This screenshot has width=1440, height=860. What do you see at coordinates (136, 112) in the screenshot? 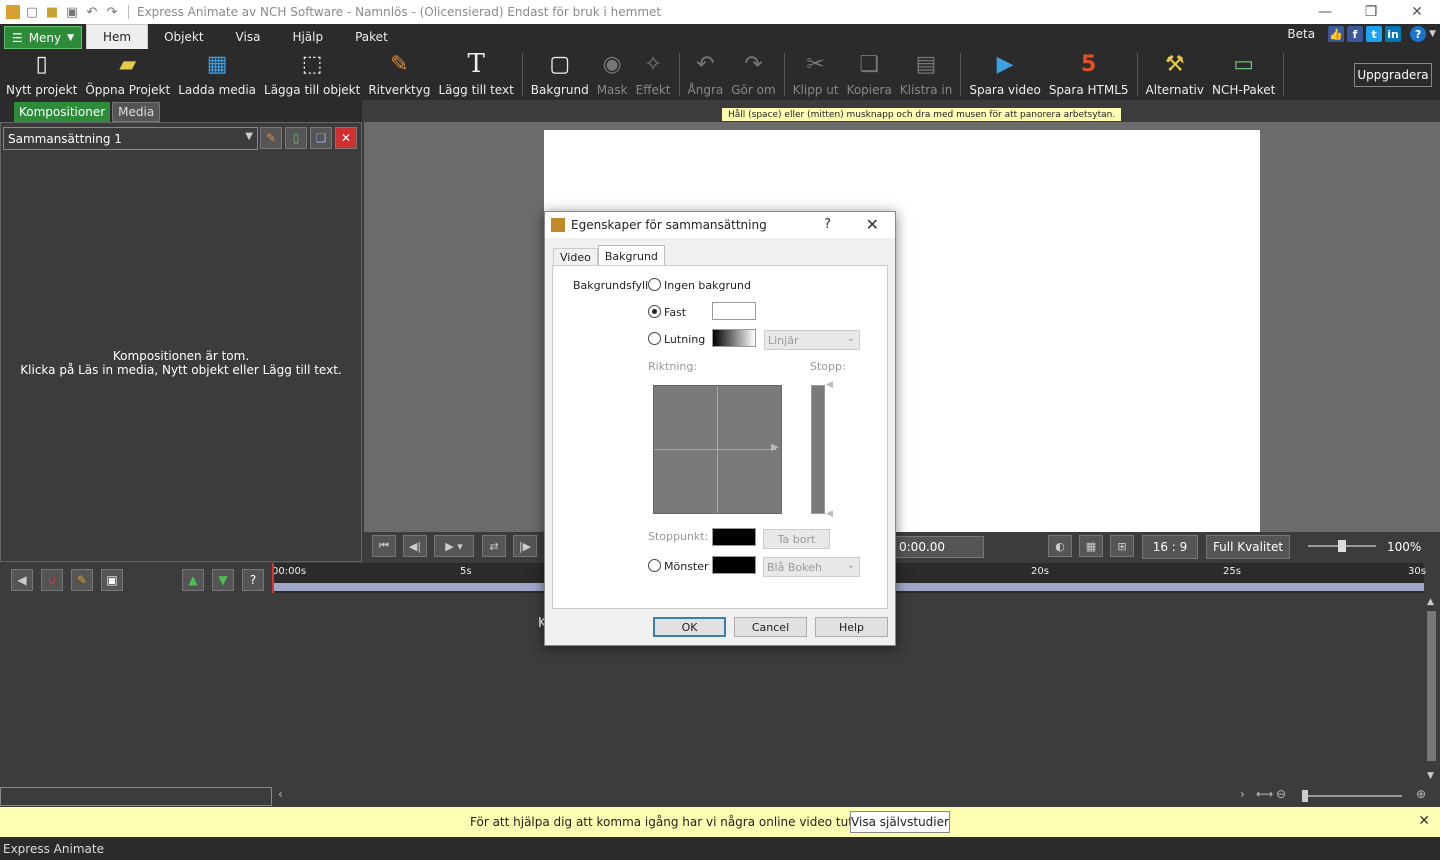
I see `tab-media: Media` at bounding box center [136, 112].